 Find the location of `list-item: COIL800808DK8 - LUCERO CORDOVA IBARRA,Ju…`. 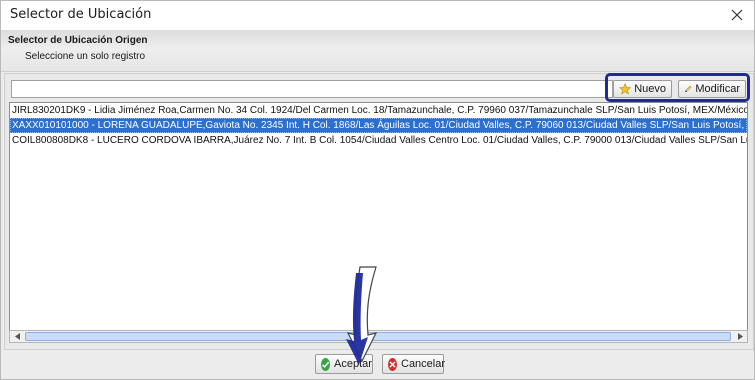

list-item: COIL800808DK8 - LUCERO CORDOVA IBARRA,Ju… is located at coordinates (378, 140).